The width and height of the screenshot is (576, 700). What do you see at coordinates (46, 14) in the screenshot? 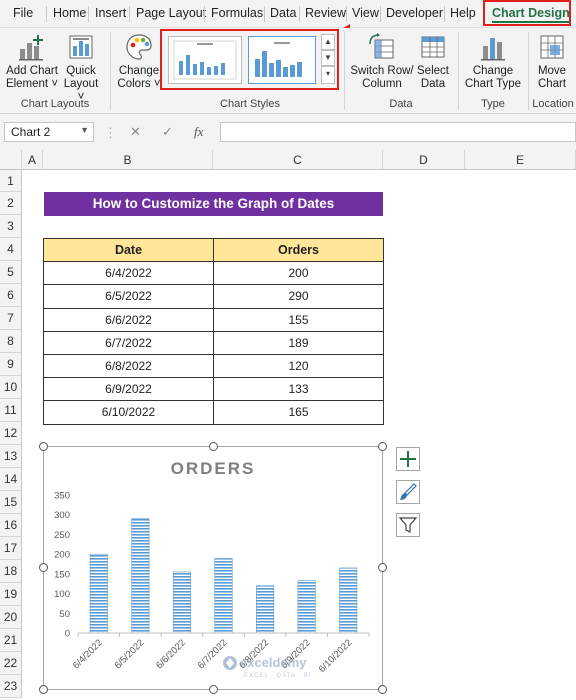
I see `menu-divider` at bounding box center [46, 14].